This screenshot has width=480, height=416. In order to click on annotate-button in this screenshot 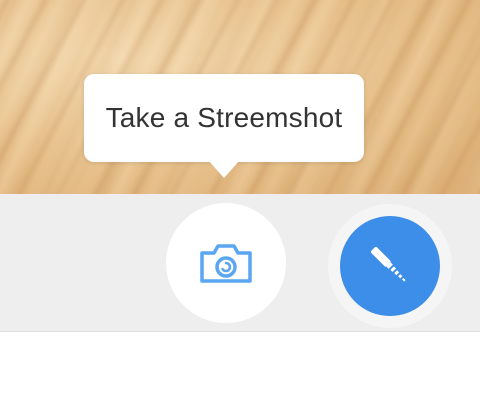, I will do `click(390, 266)`.